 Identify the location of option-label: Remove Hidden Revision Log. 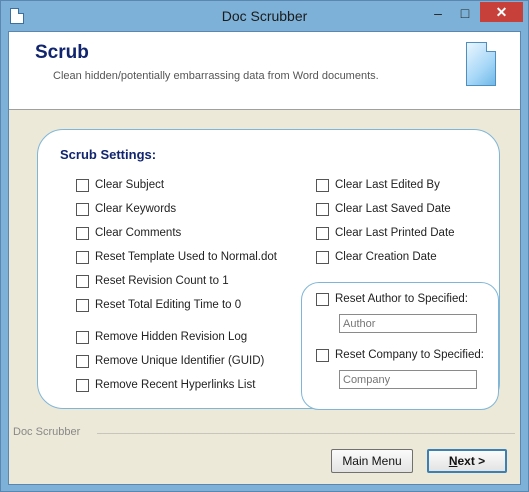
(171, 337).